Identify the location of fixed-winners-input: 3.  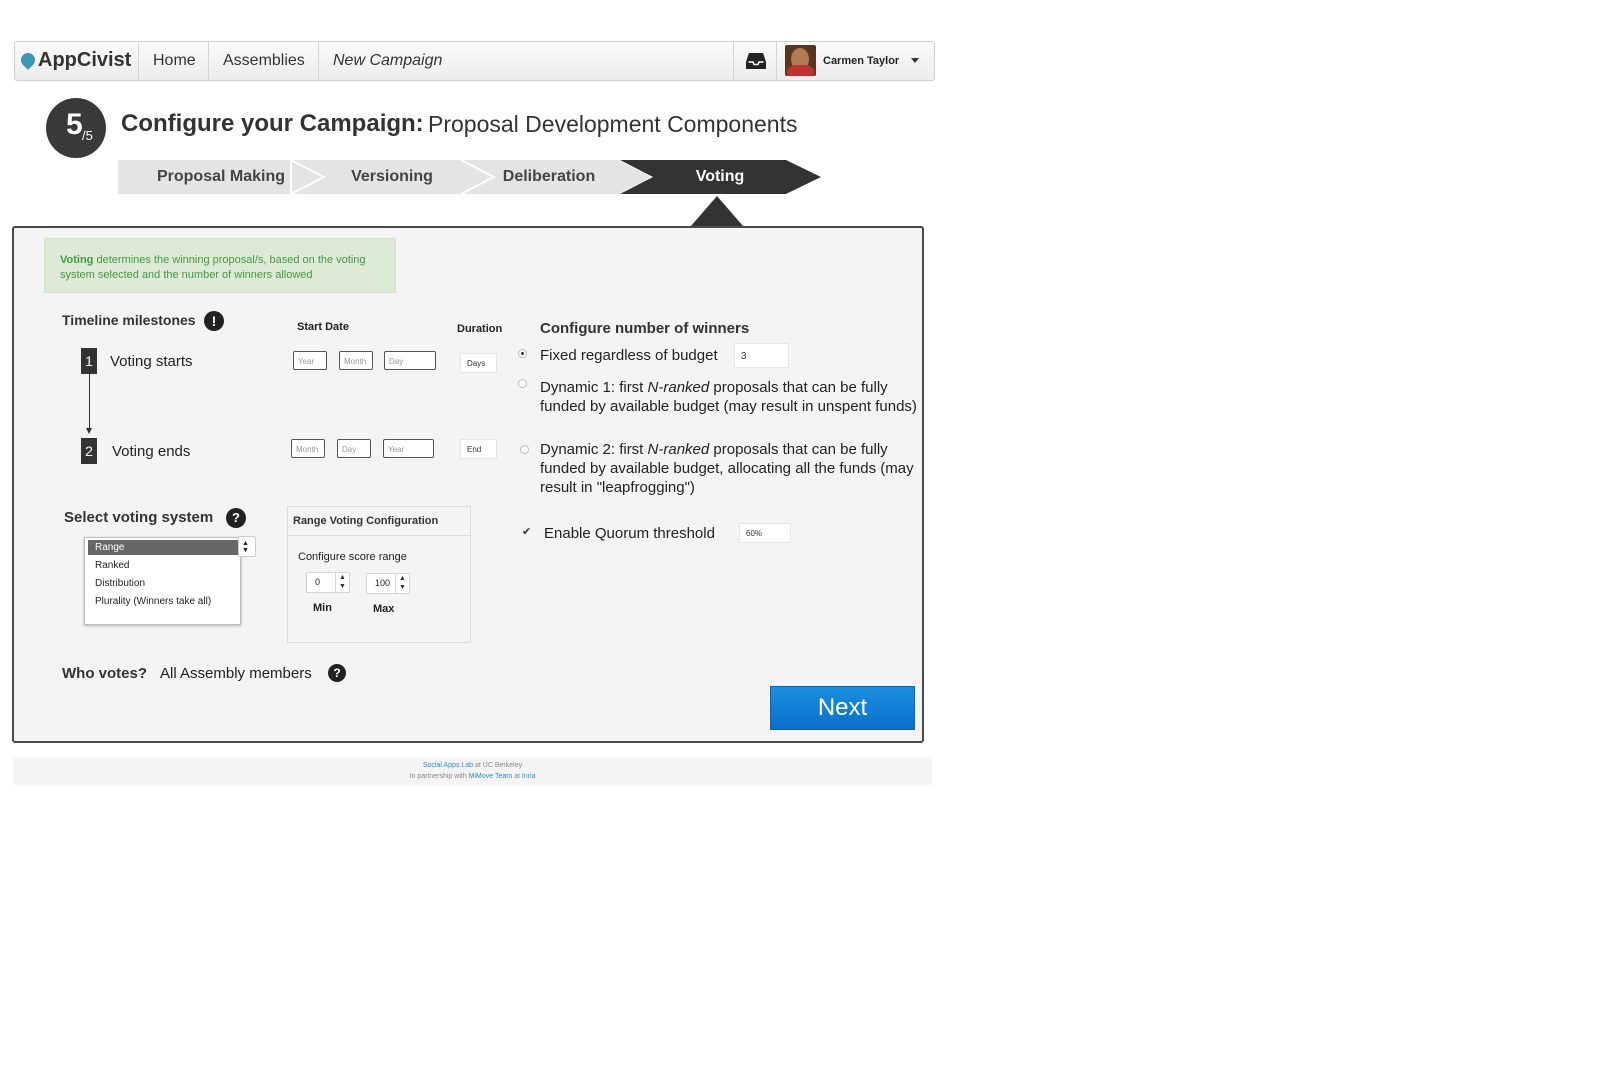
(761, 355).